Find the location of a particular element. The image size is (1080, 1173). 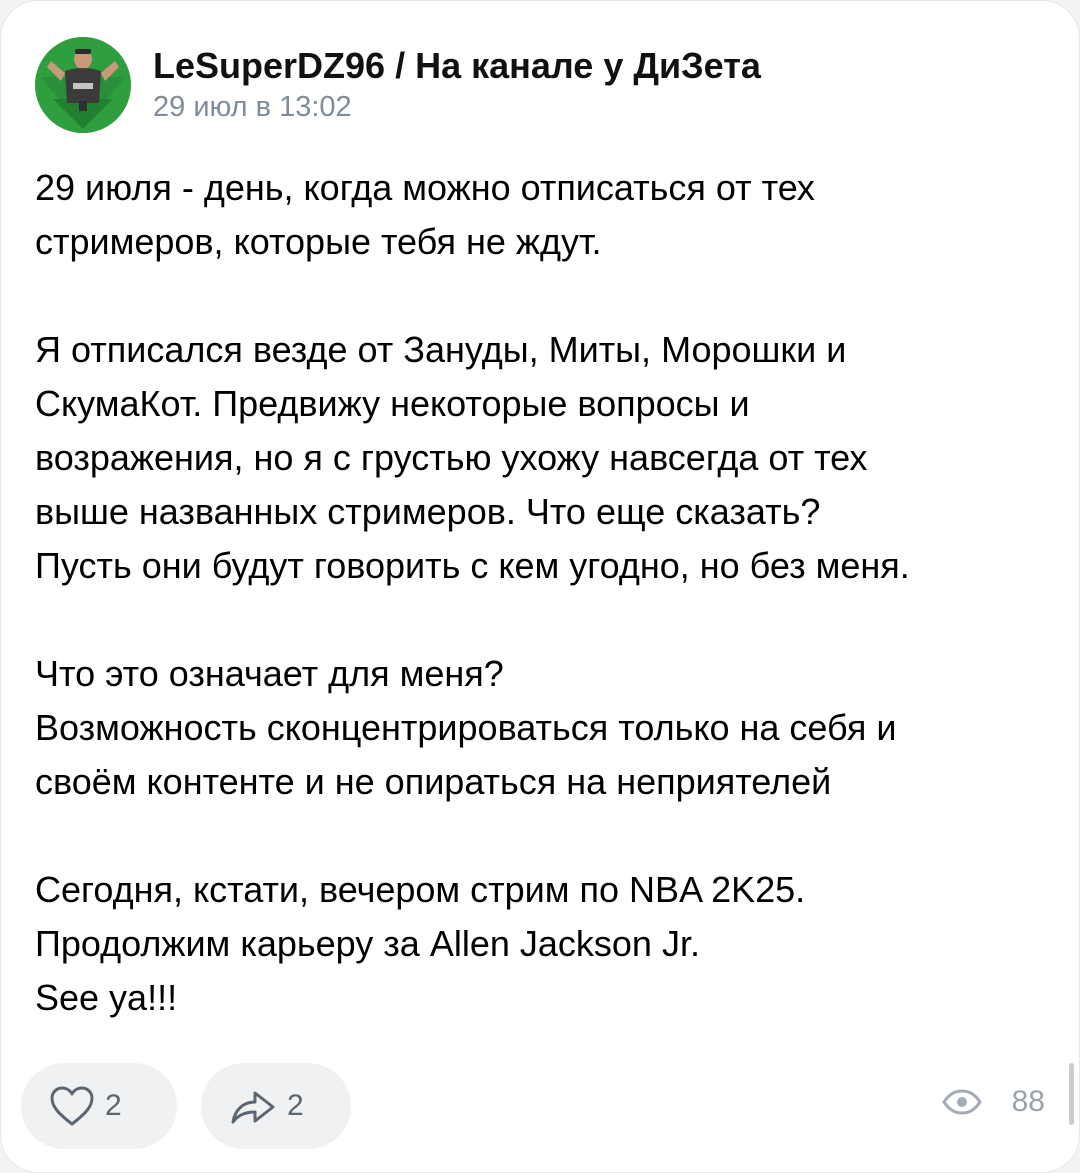

post-line: СкумаКот. Предвижу некоторые вопросы и is located at coordinates (392, 403).